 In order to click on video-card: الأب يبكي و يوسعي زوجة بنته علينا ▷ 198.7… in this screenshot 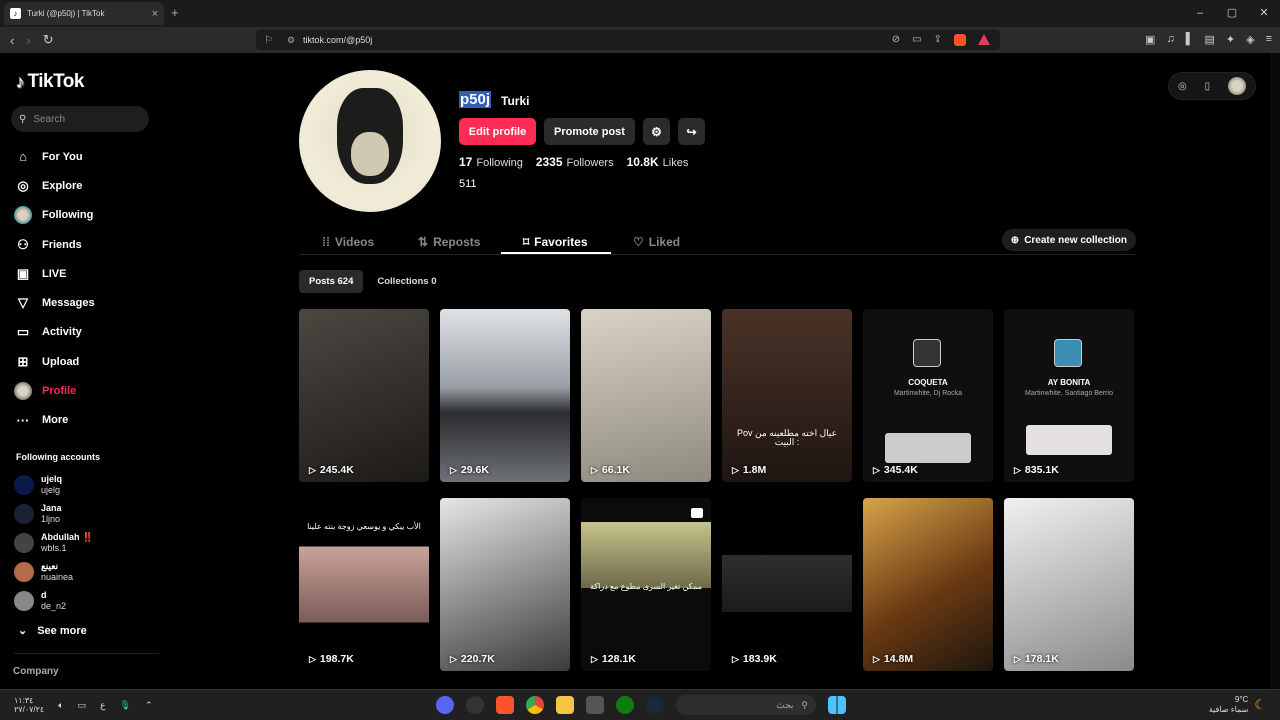, I will do `click(364, 584)`.